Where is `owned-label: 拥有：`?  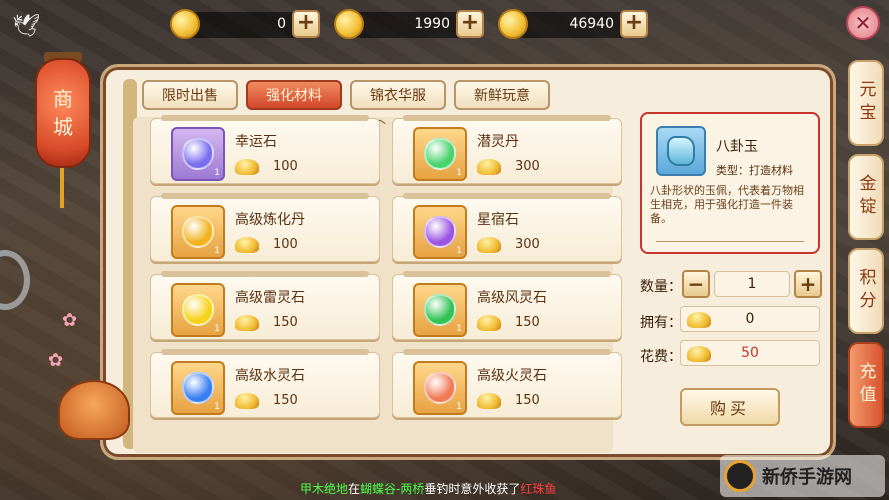 owned-label: 拥有： is located at coordinates (661, 323).